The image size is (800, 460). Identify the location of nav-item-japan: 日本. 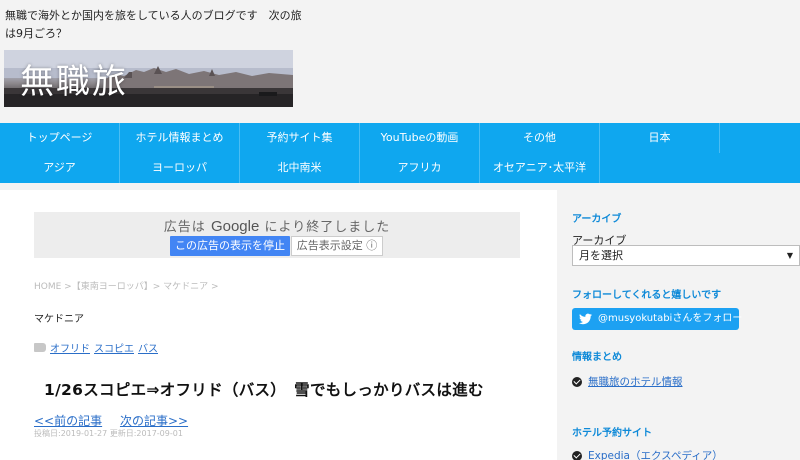
(660, 138).